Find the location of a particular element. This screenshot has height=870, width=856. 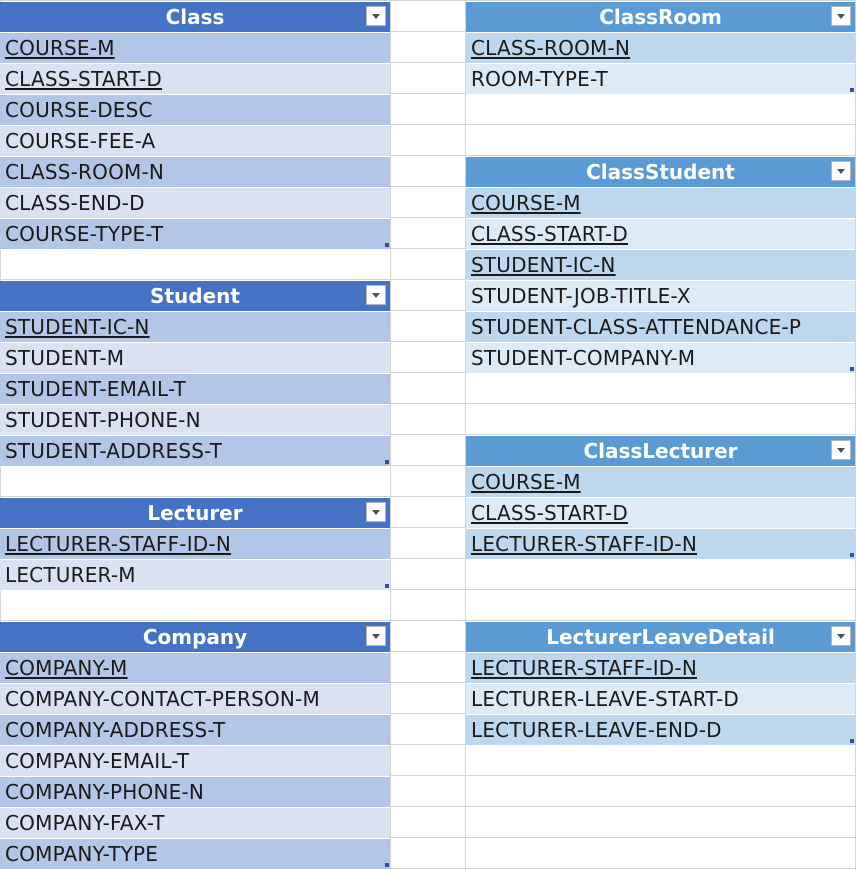

table-header-label: Student is located at coordinates (195, 296).